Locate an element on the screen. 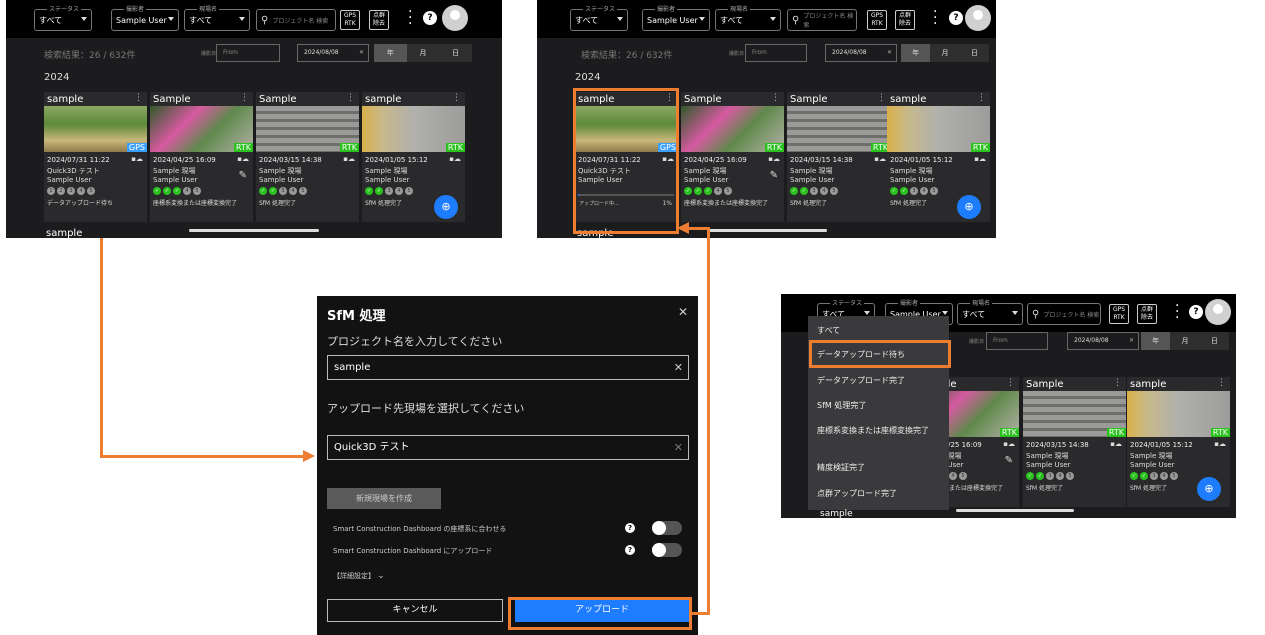  cancel-button: キャンセル is located at coordinates (415, 610).